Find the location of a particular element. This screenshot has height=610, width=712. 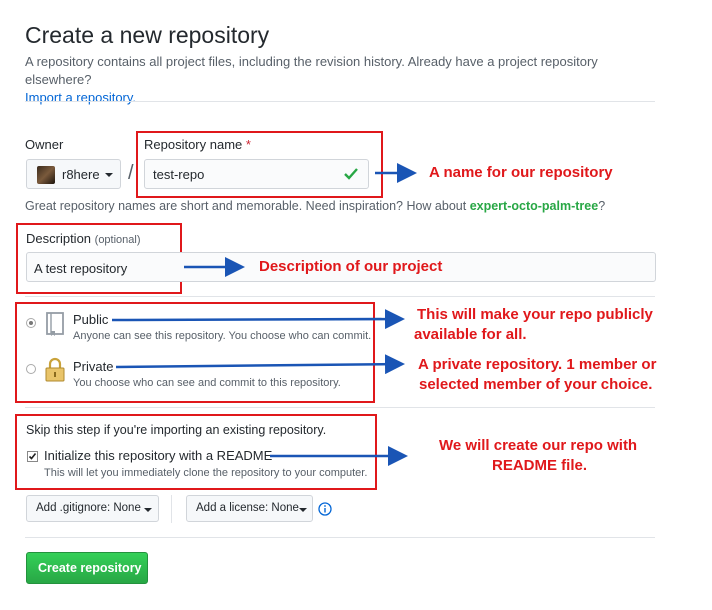

annotation-name: A name for our repository is located at coordinates (521, 172).